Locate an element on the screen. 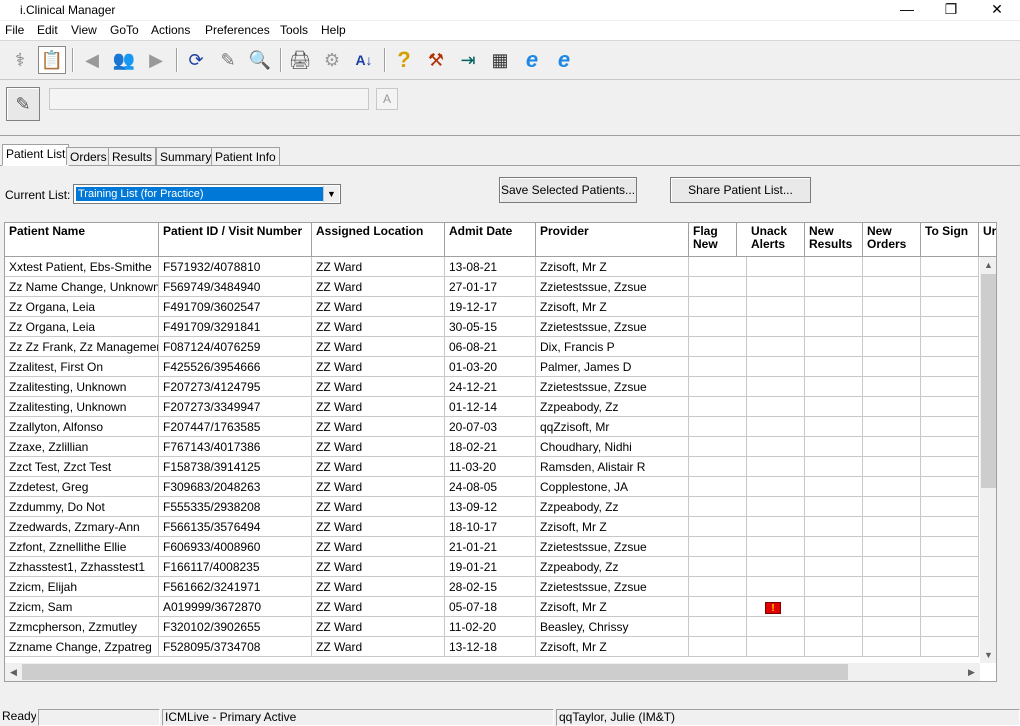  settings-icon: ⚒ is located at coordinates (436, 60).